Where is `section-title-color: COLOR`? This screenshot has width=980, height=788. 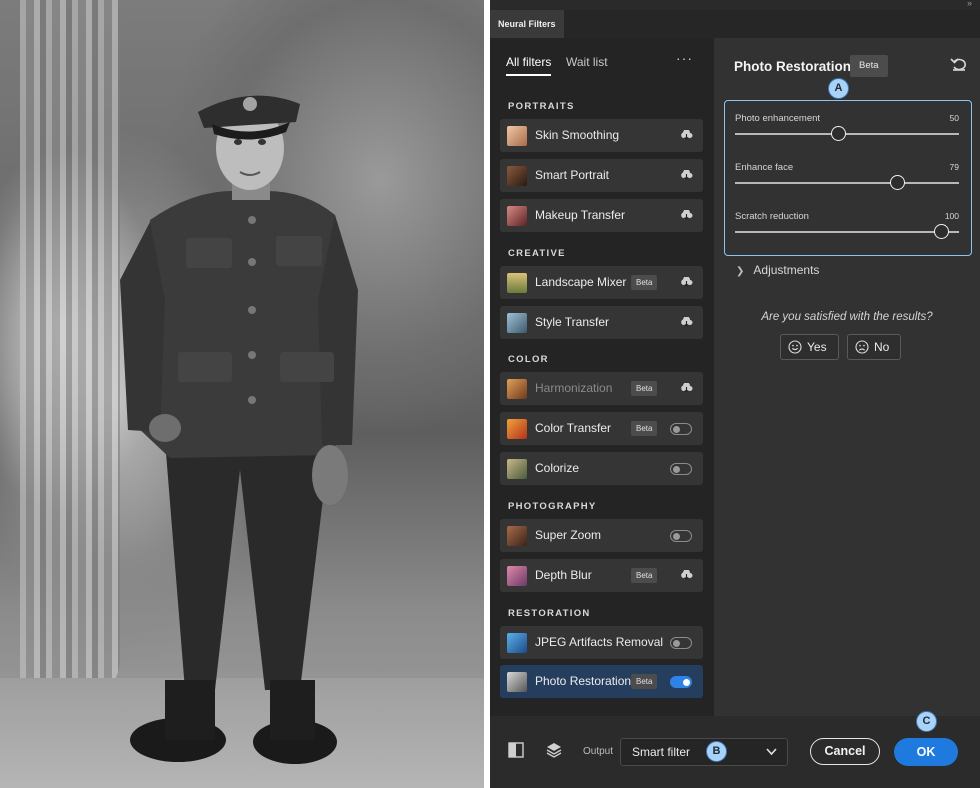 section-title-color: COLOR is located at coordinates (528, 359).